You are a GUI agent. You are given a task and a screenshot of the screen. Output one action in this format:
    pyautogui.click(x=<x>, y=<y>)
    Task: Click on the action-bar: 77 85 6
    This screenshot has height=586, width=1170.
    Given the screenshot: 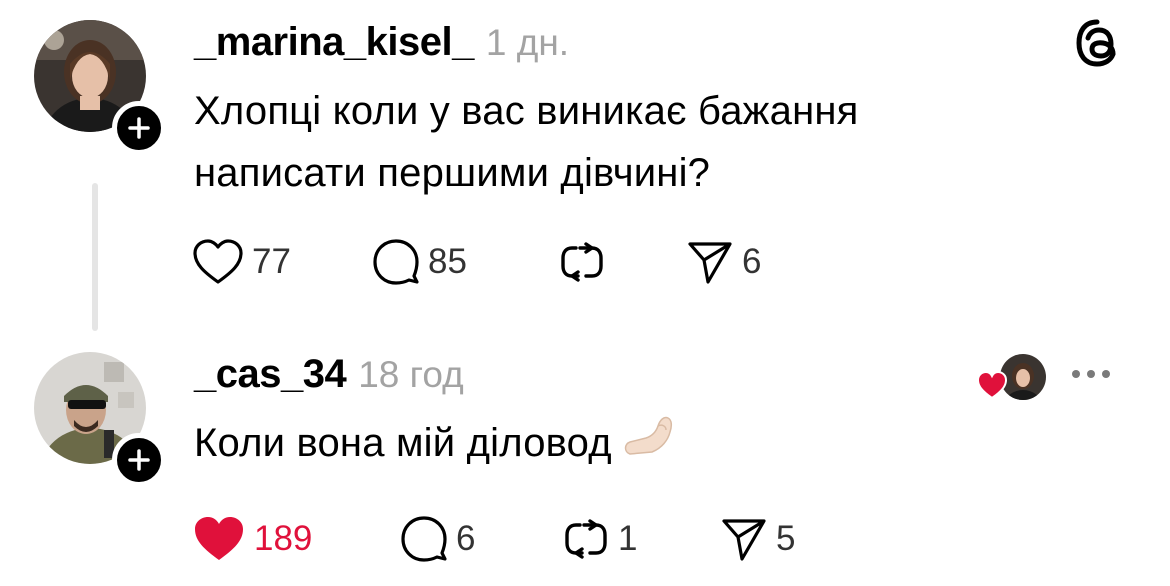 What is the action you would take?
    pyautogui.click(x=476, y=262)
    